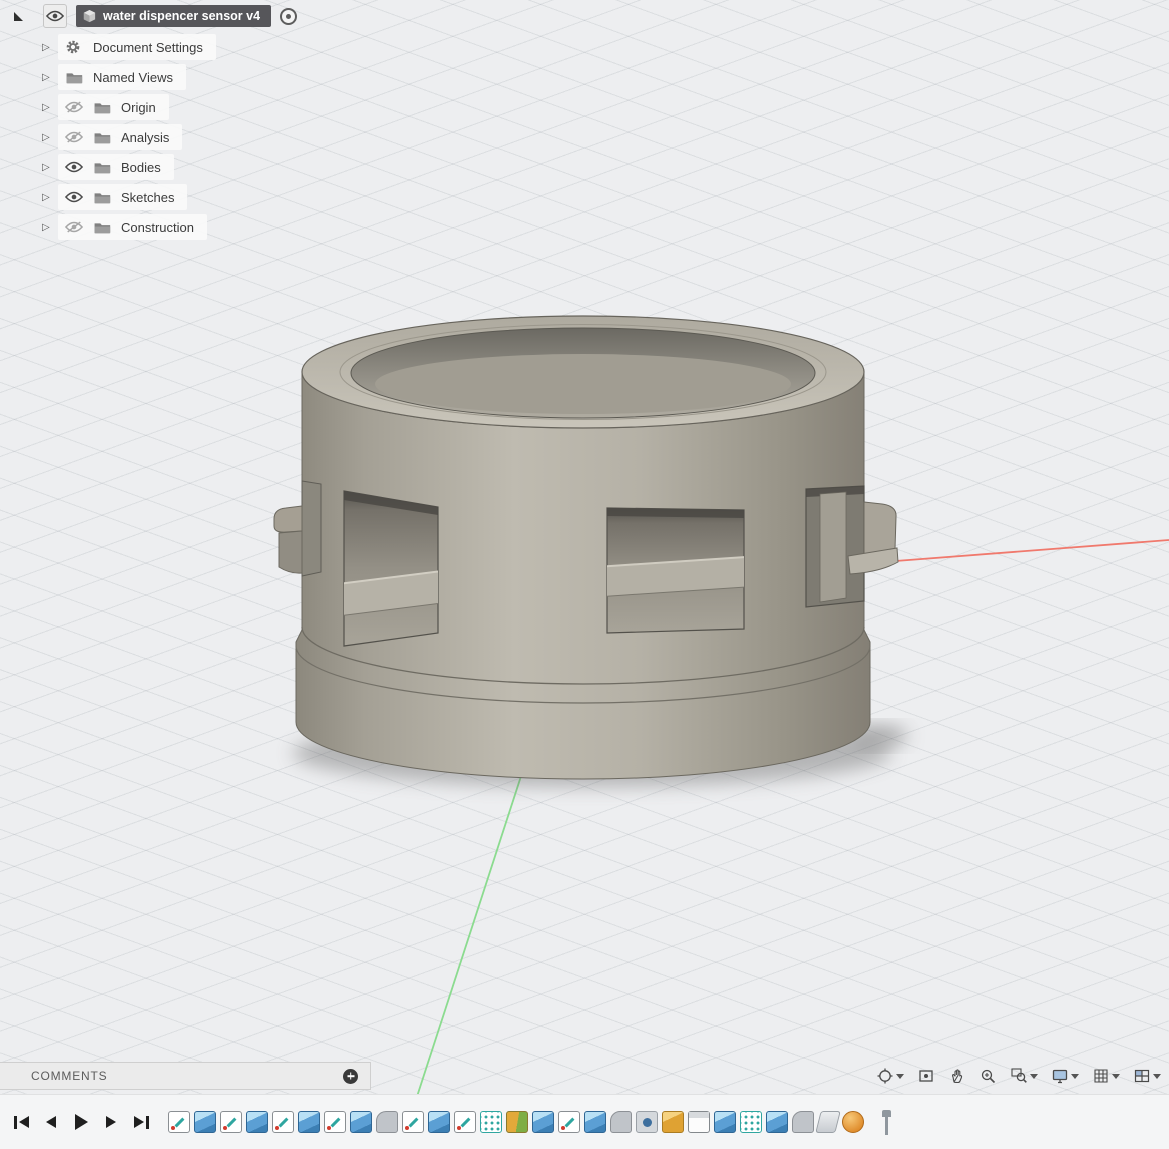 Image resolution: width=1169 pixels, height=1149 pixels. Describe the element at coordinates (699, 1122) in the screenshot. I see `timeline-box-icon` at that location.